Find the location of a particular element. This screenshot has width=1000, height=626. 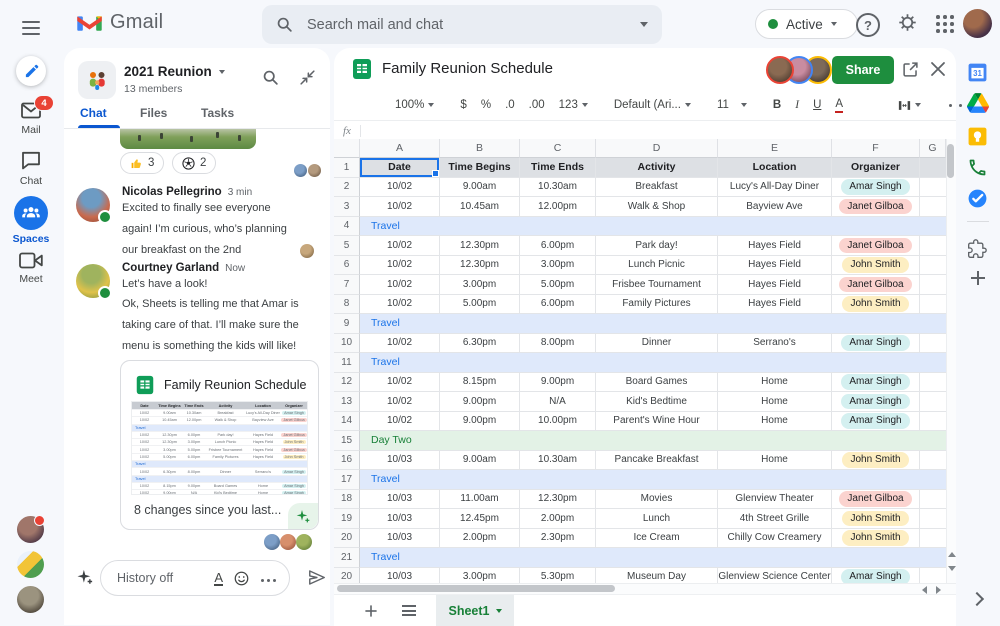

scroll-right-icon is located at coordinates (938, 590).